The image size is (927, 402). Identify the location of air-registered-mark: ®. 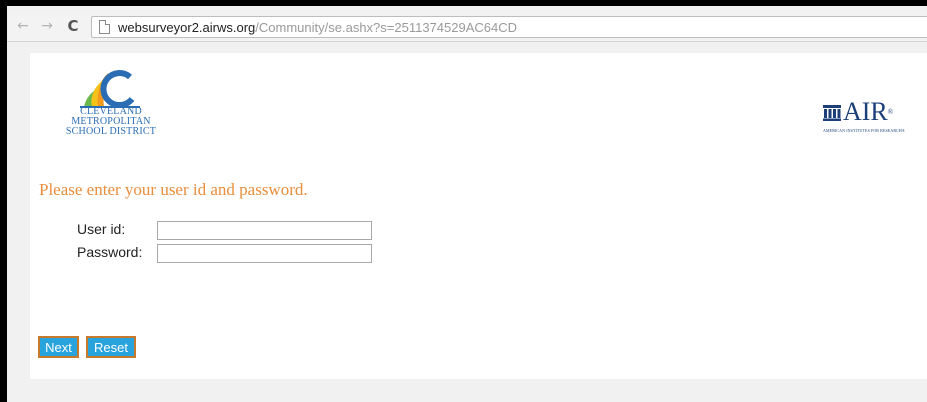
(890, 112).